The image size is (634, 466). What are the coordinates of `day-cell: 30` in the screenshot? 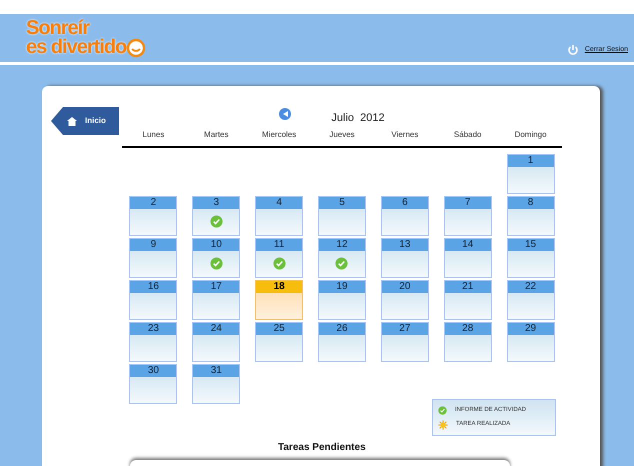 It's located at (153, 384).